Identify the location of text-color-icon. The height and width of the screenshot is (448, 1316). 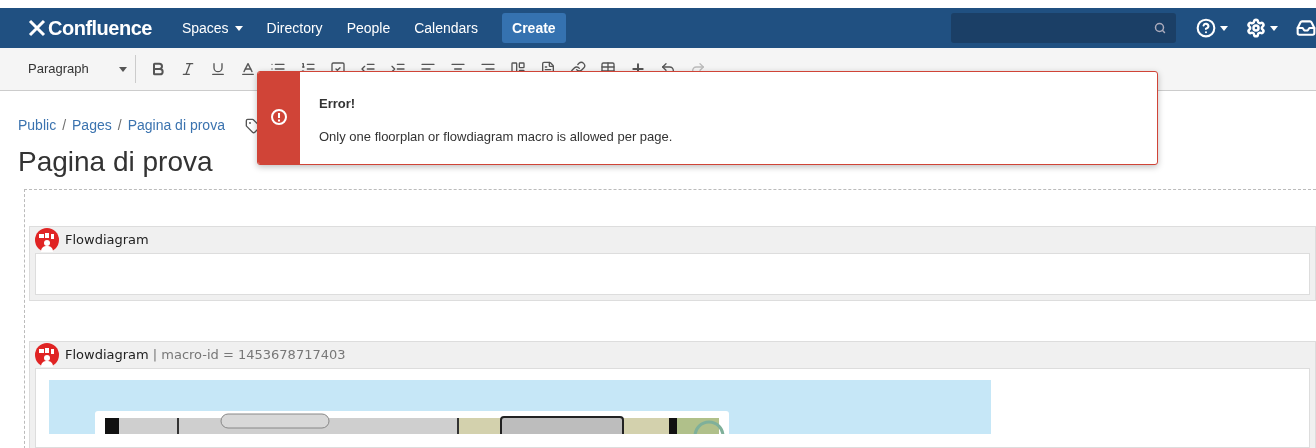
(247, 69).